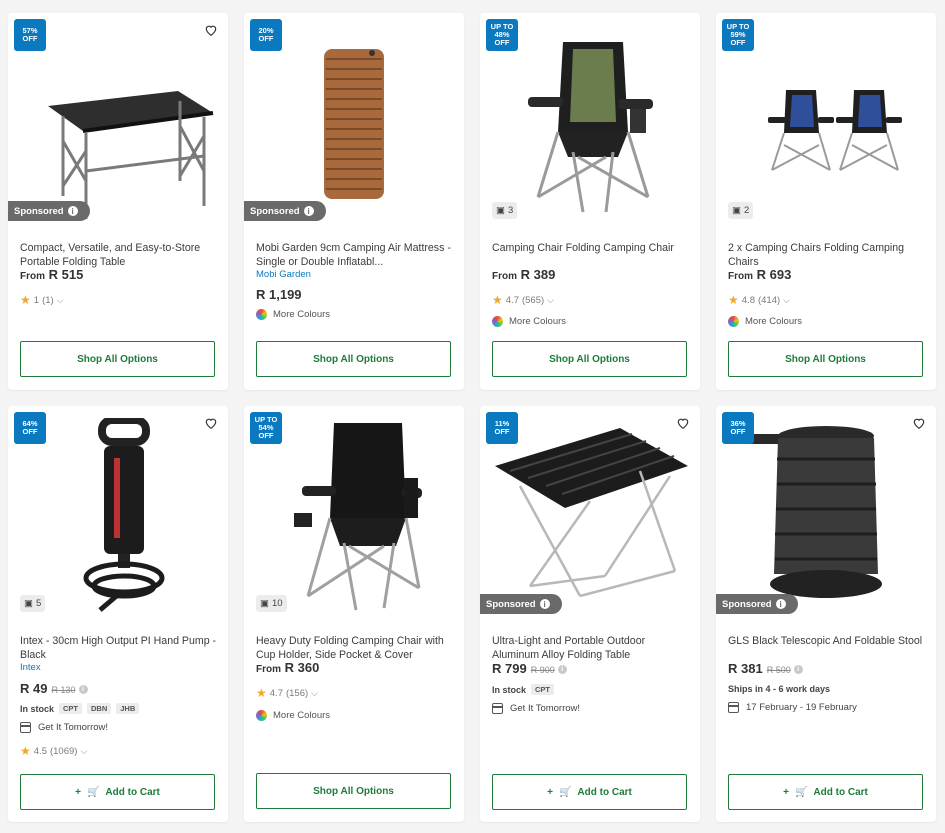 Image resolution: width=945 pixels, height=833 pixels. I want to click on product-rating: ★ 4.5 (1069) ⌵, so click(53, 751).